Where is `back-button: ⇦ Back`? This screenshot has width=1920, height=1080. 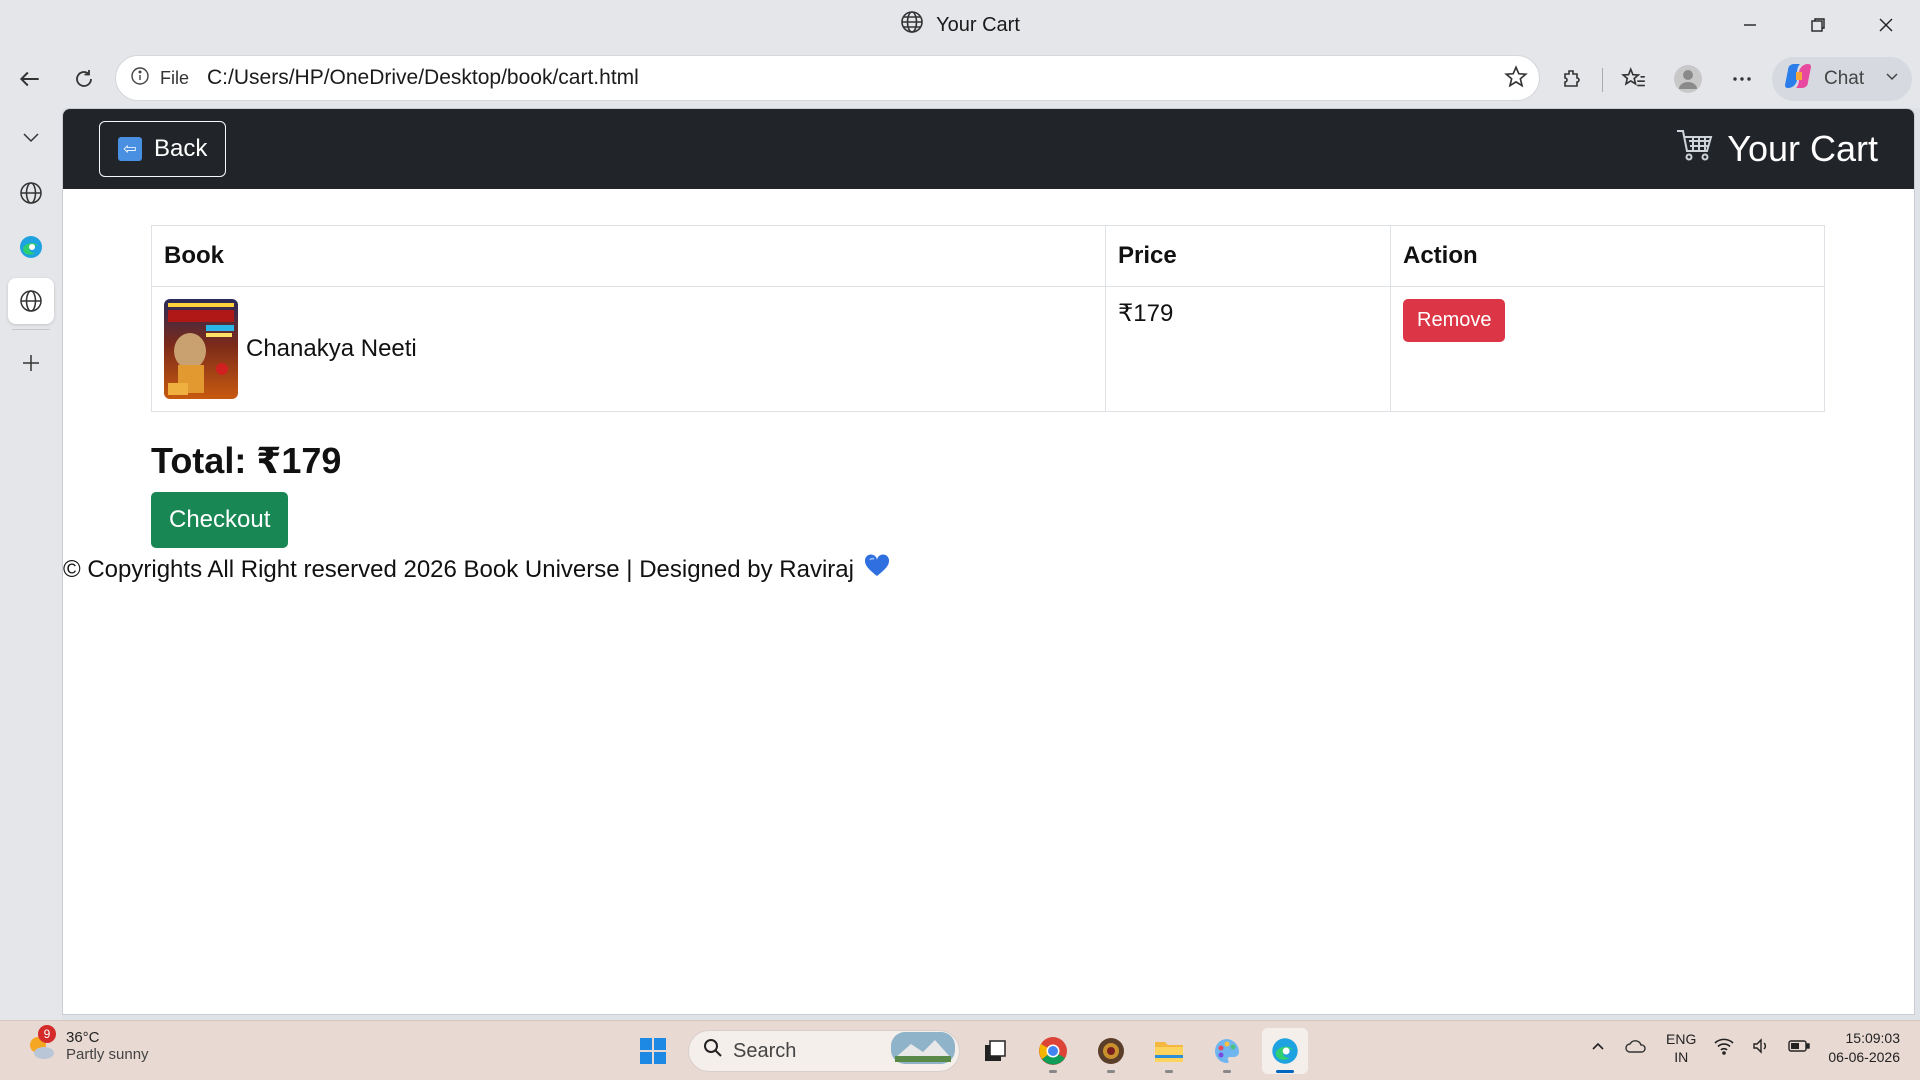 back-button: ⇦ Back is located at coordinates (163, 149).